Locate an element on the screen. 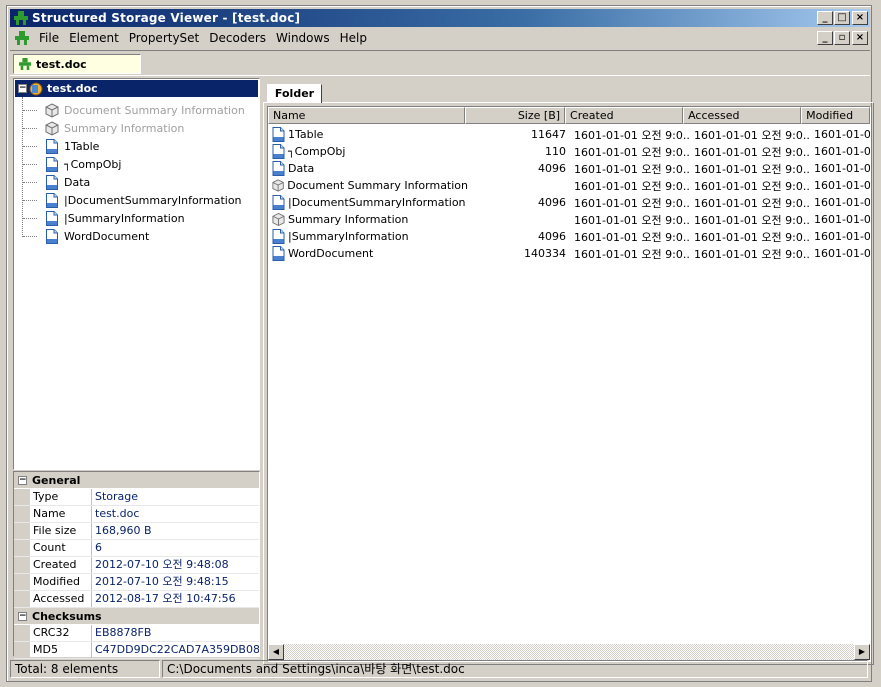 This screenshot has width=881, height=687. property-set-icon is located at coordinates (278, 185).